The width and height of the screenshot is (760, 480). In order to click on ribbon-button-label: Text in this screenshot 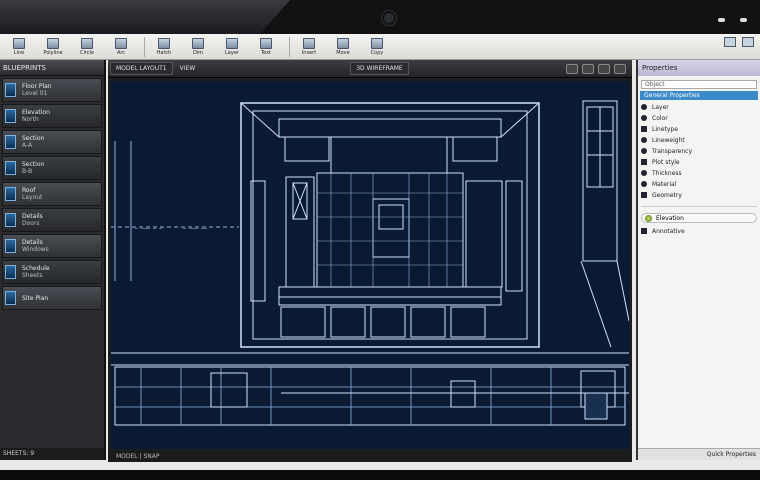, I will do `click(266, 52)`.